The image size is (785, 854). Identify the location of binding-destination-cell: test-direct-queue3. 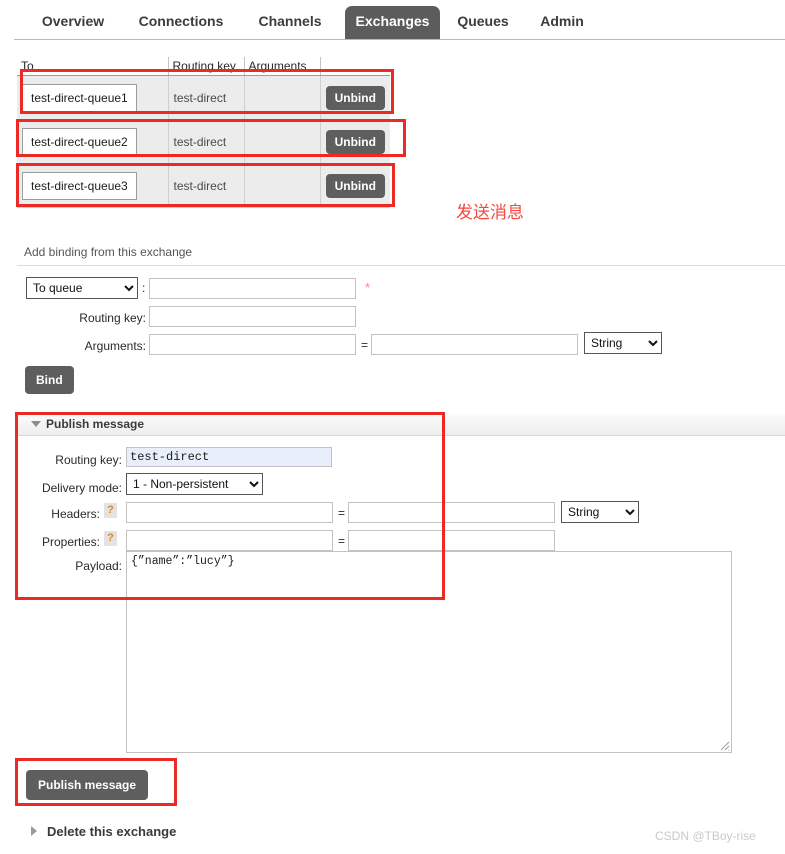
(93, 185).